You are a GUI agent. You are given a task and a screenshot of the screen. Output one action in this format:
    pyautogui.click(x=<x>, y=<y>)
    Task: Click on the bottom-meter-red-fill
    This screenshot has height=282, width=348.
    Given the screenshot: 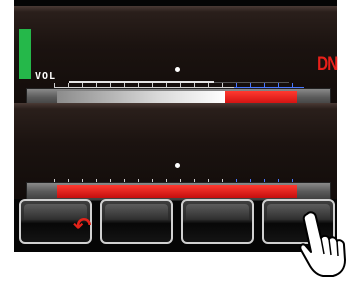 What is the action you would take?
    pyautogui.click(x=177, y=191)
    